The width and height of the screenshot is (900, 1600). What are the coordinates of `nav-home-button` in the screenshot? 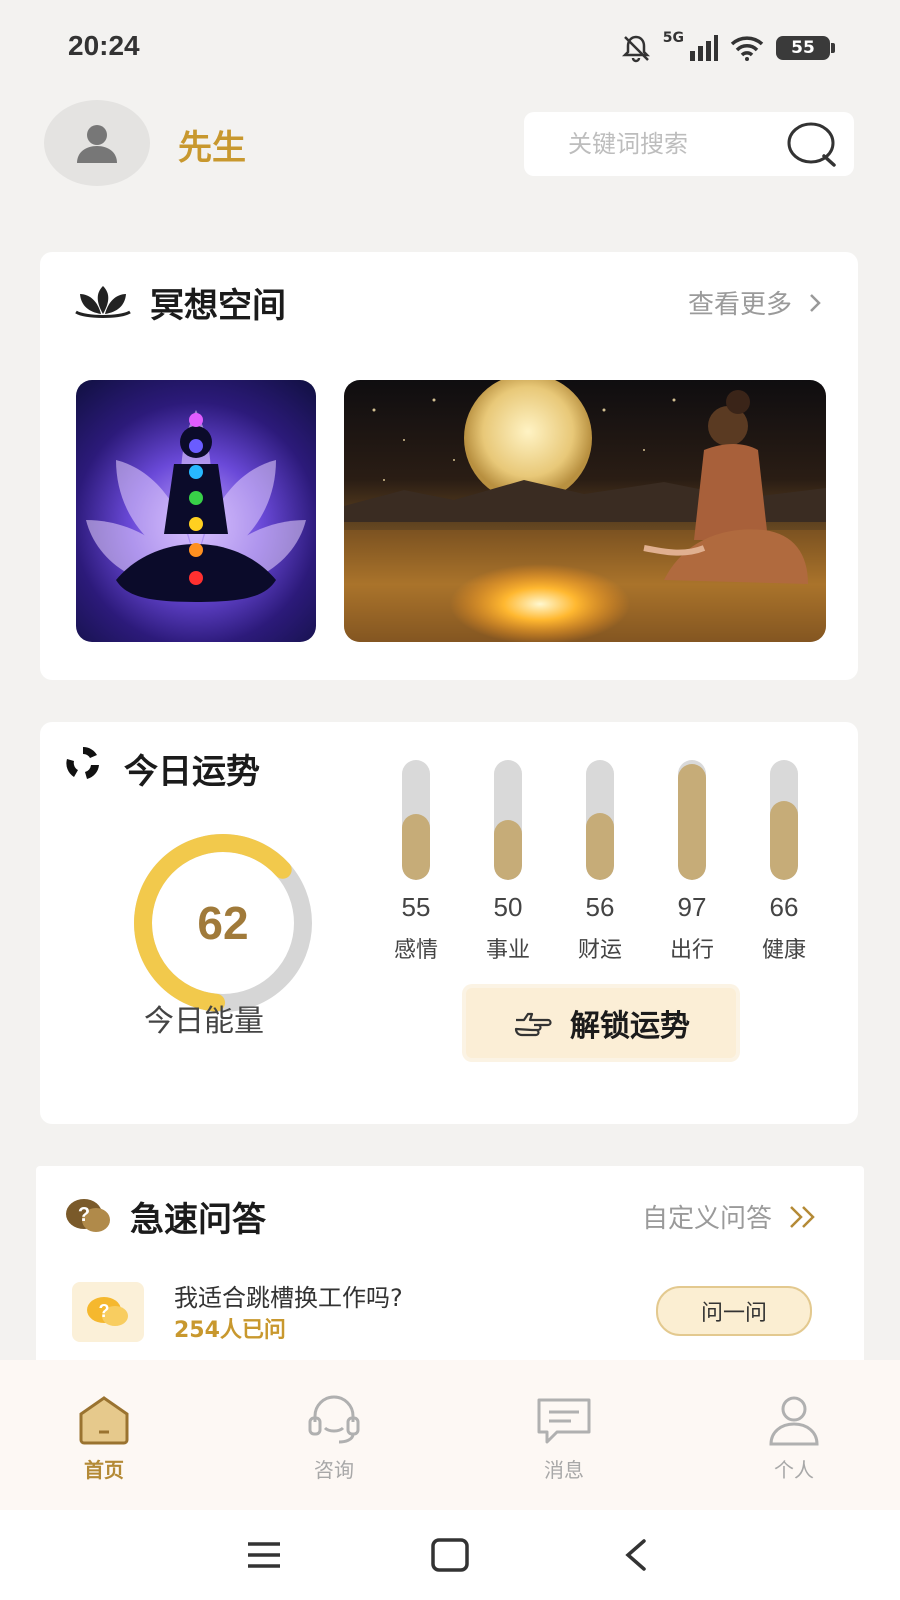 It's located at (450, 1555).